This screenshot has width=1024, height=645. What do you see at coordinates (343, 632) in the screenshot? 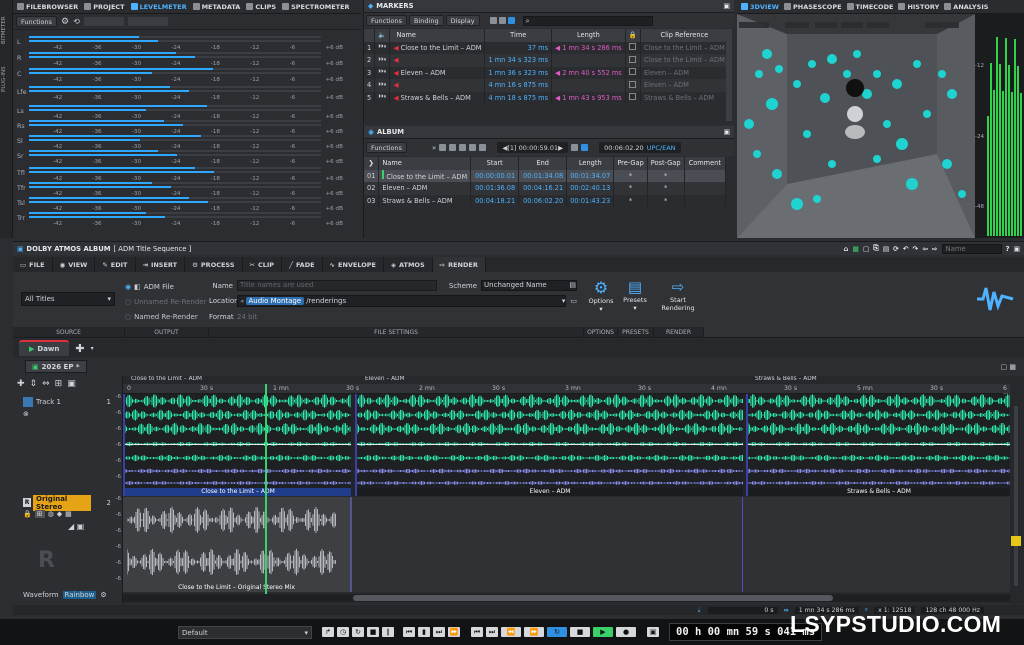
I see `clock-icon: ◷` at bounding box center [343, 632].